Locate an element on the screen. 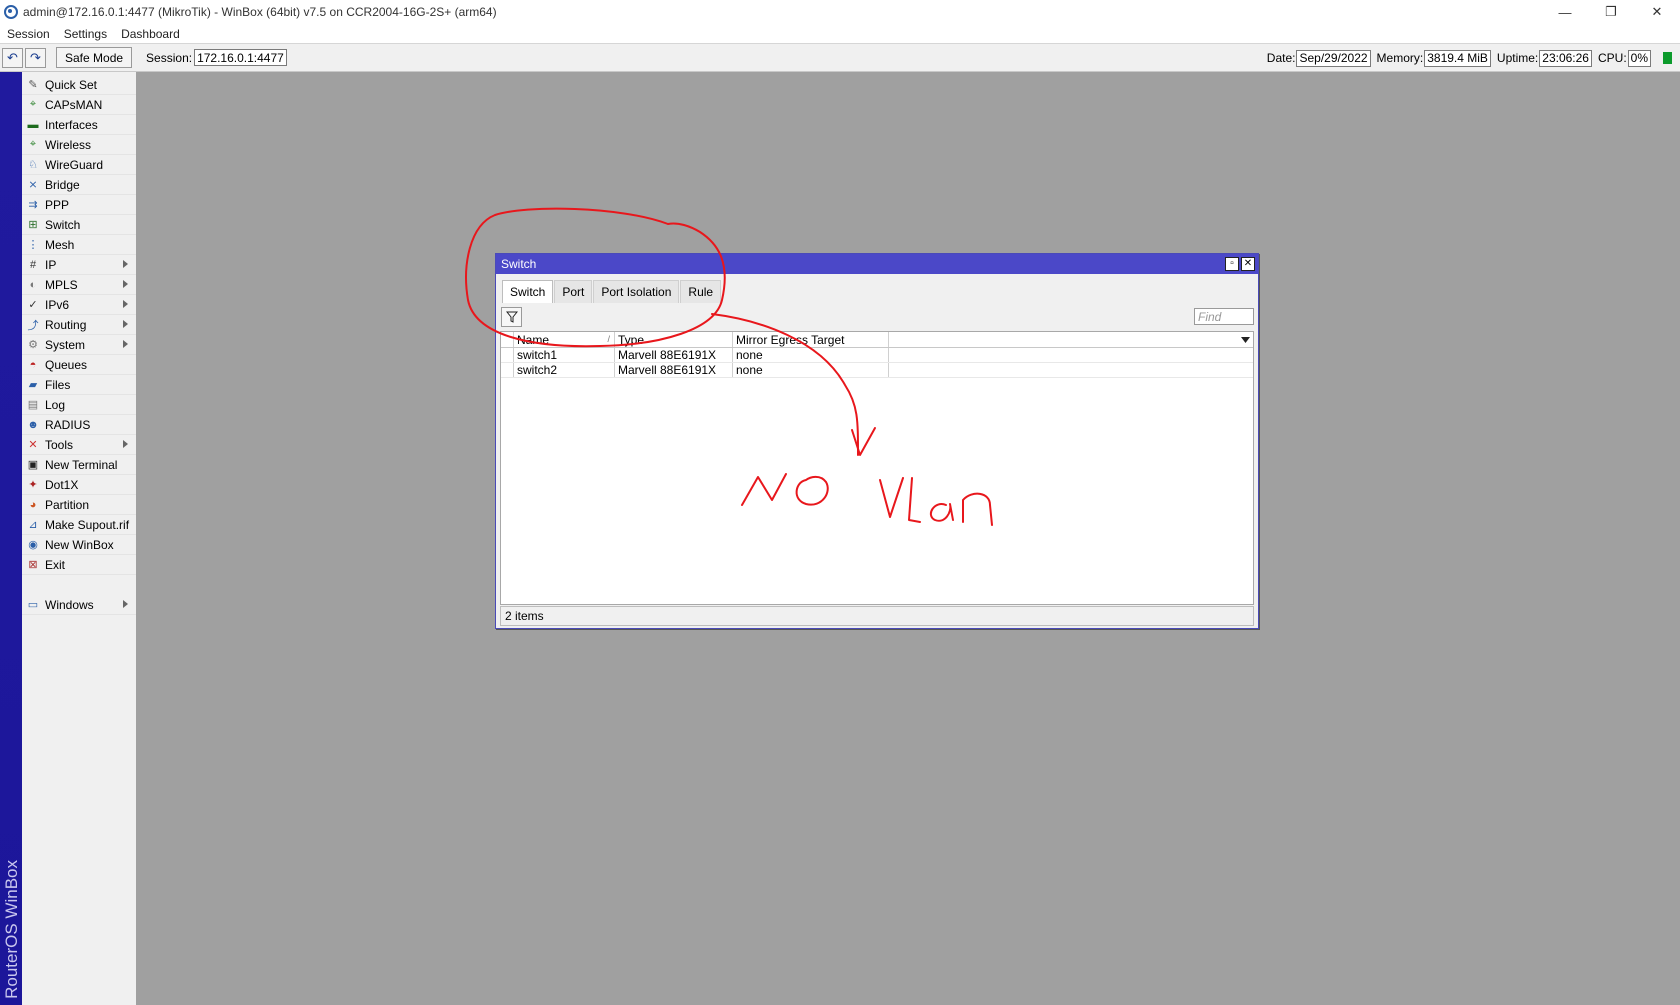 The image size is (1680, 1005). sidebar-item-label: Quick Set is located at coordinates (71, 84).